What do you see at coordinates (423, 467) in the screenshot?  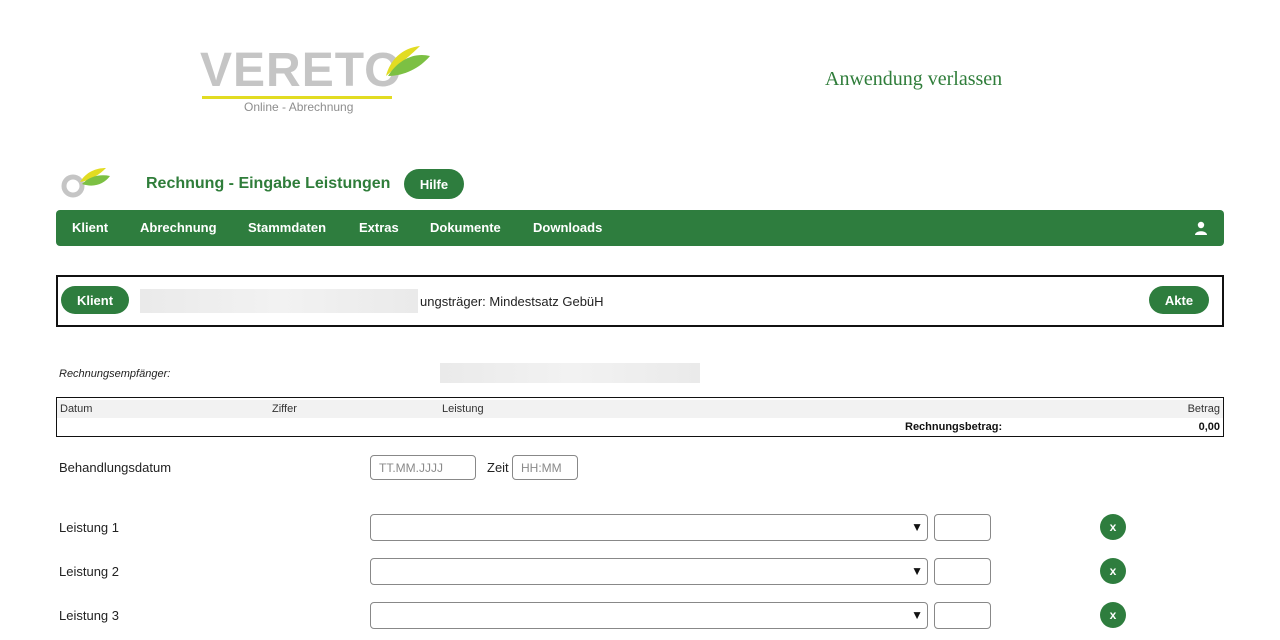 I see `treatment-date-input` at bounding box center [423, 467].